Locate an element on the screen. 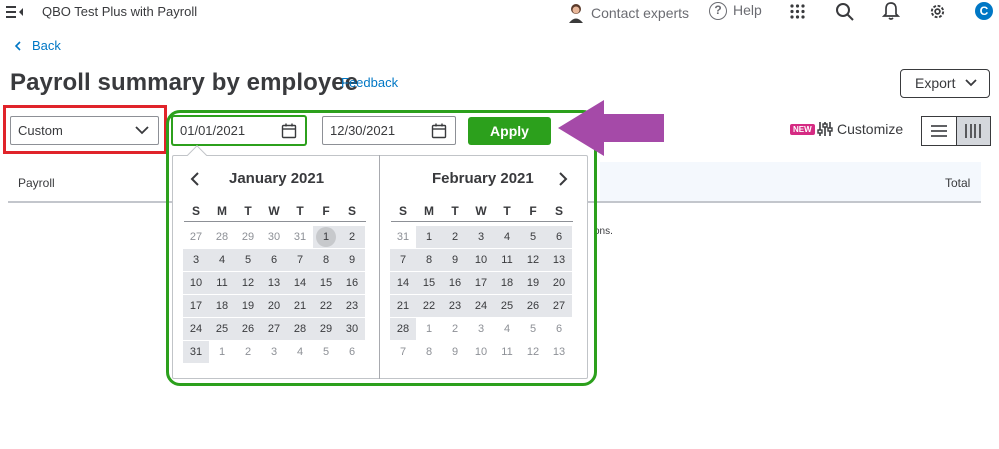 This screenshot has width=999, height=449. back-link: Back is located at coordinates (37, 45).